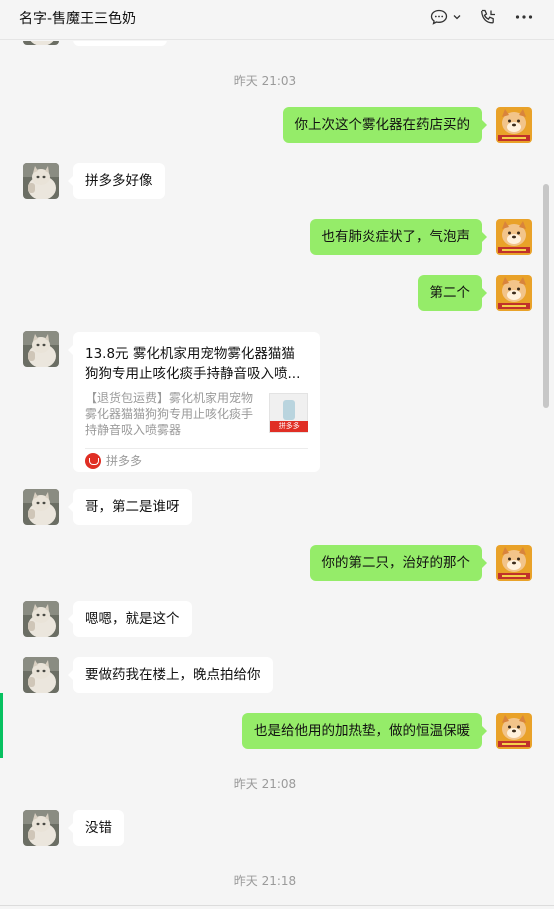 The width and height of the screenshot is (554, 909). I want to click on pinduoduo-logo-icon, so click(93, 460).